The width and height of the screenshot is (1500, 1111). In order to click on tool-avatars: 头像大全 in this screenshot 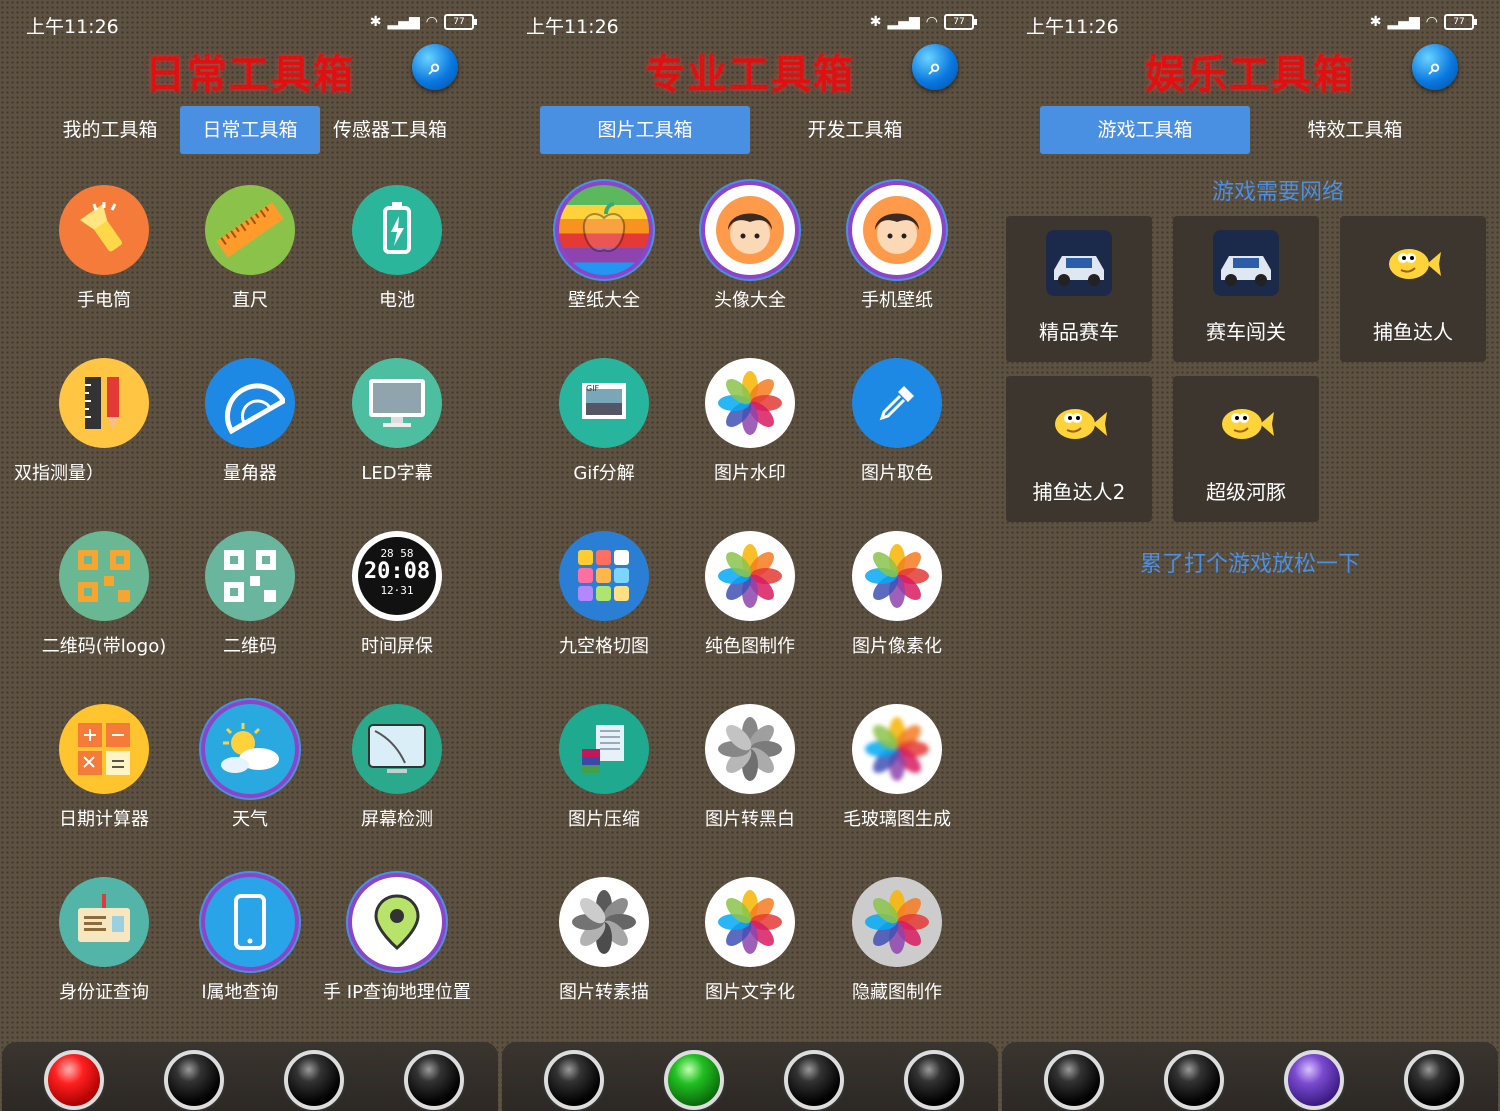, I will do `click(750, 260)`.